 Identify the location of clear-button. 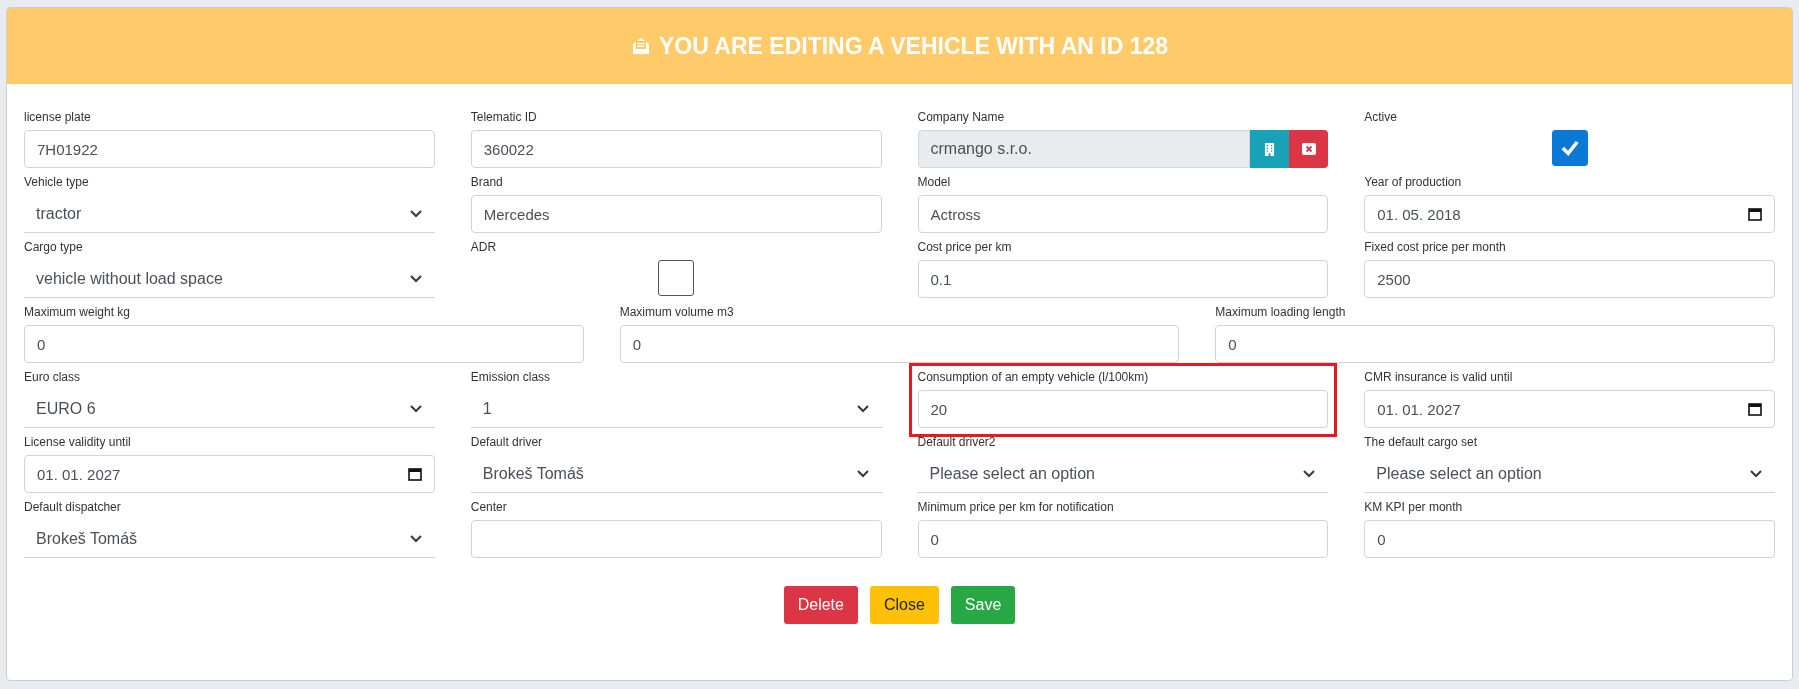
(1309, 149).